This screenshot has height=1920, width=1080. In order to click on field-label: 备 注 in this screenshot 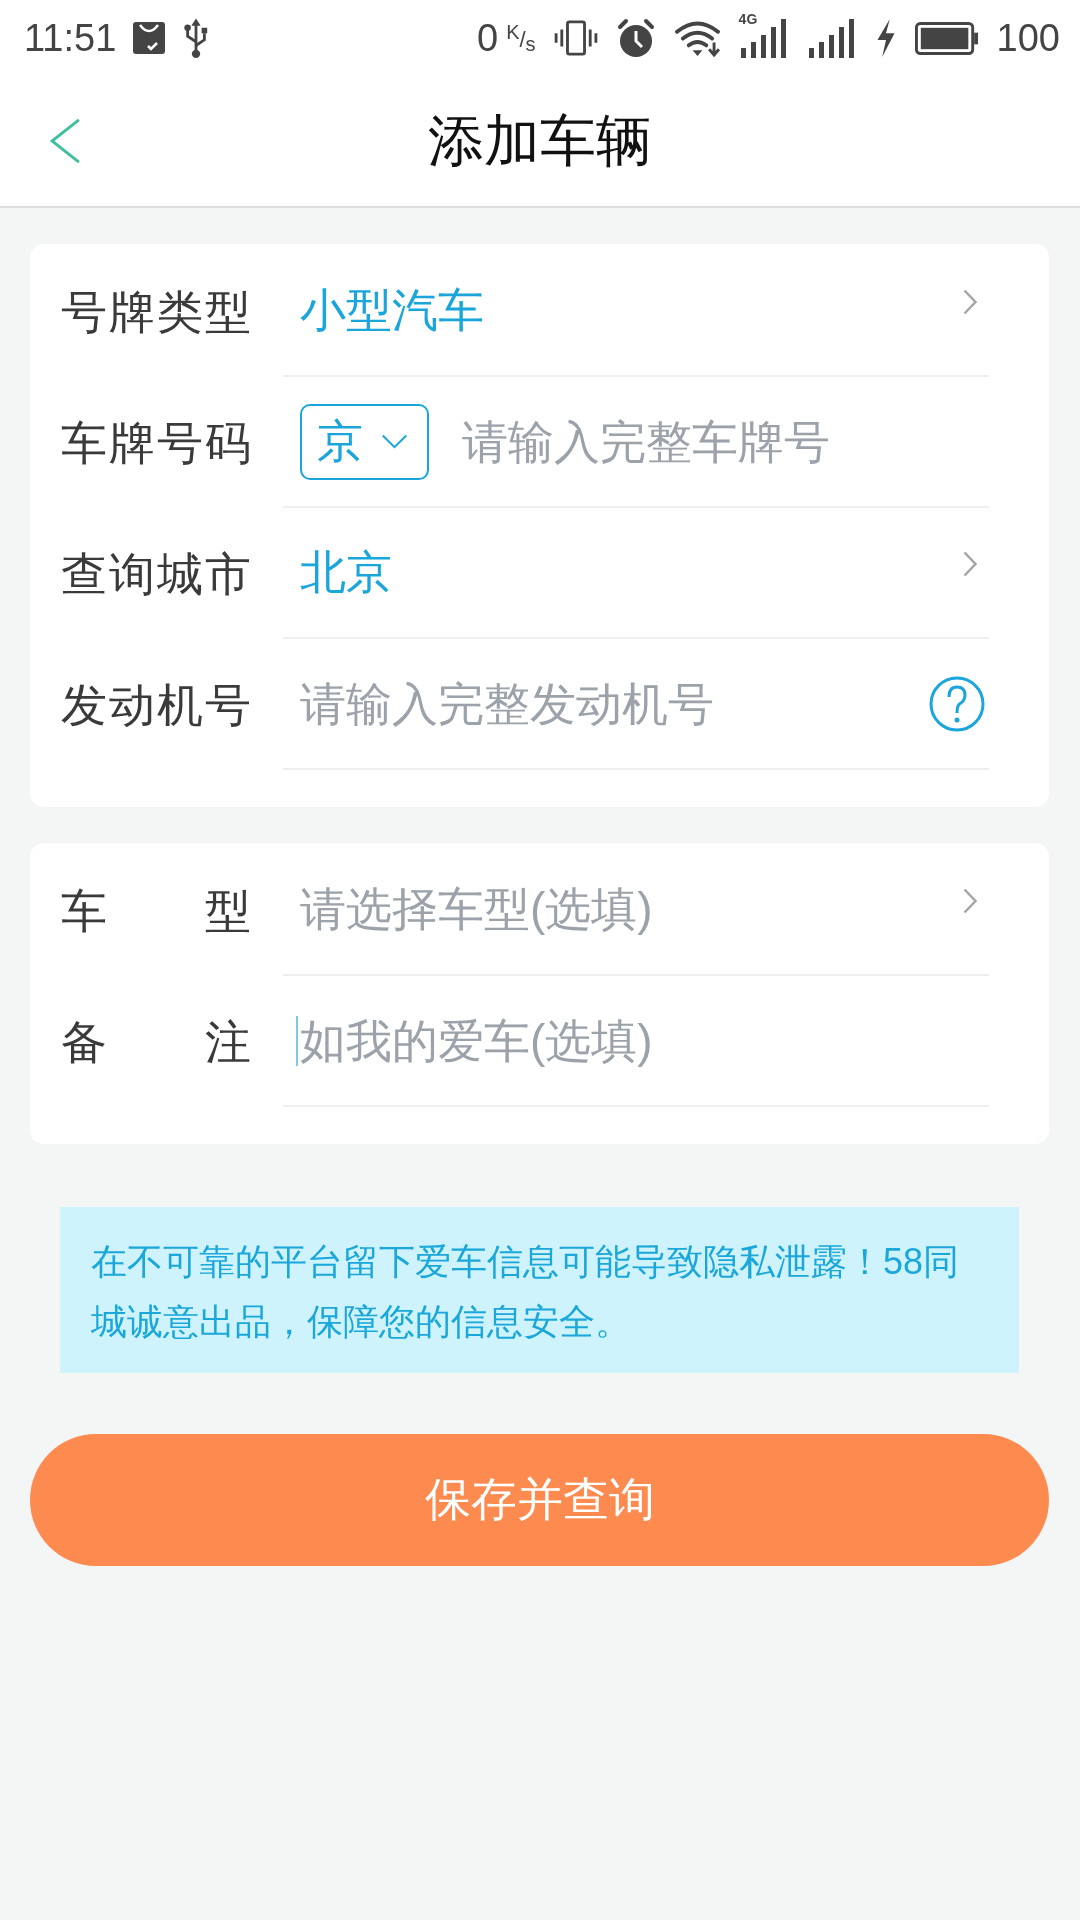, I will do `click(156, 1042)`.